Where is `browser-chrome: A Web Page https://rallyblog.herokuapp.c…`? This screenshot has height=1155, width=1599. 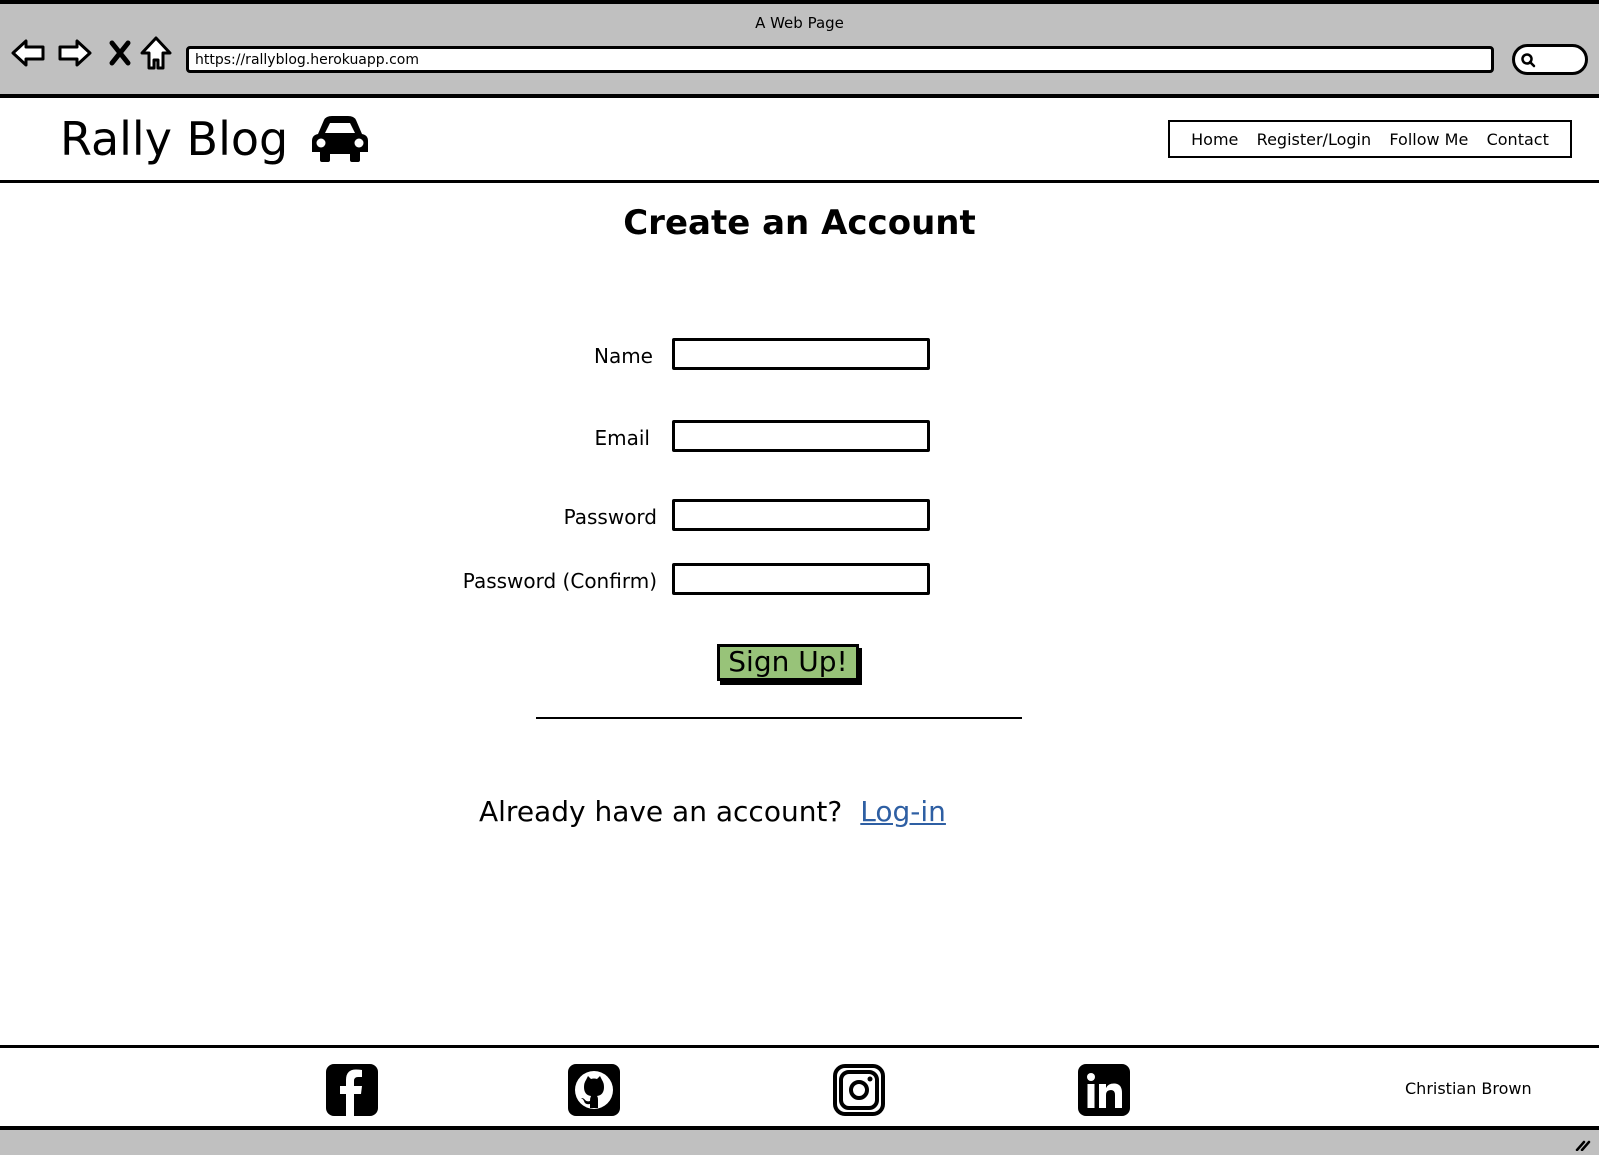
browser-chrome: A Web Page https://rallyblog.herokuapp.c… is located at coordinates (799, 49).